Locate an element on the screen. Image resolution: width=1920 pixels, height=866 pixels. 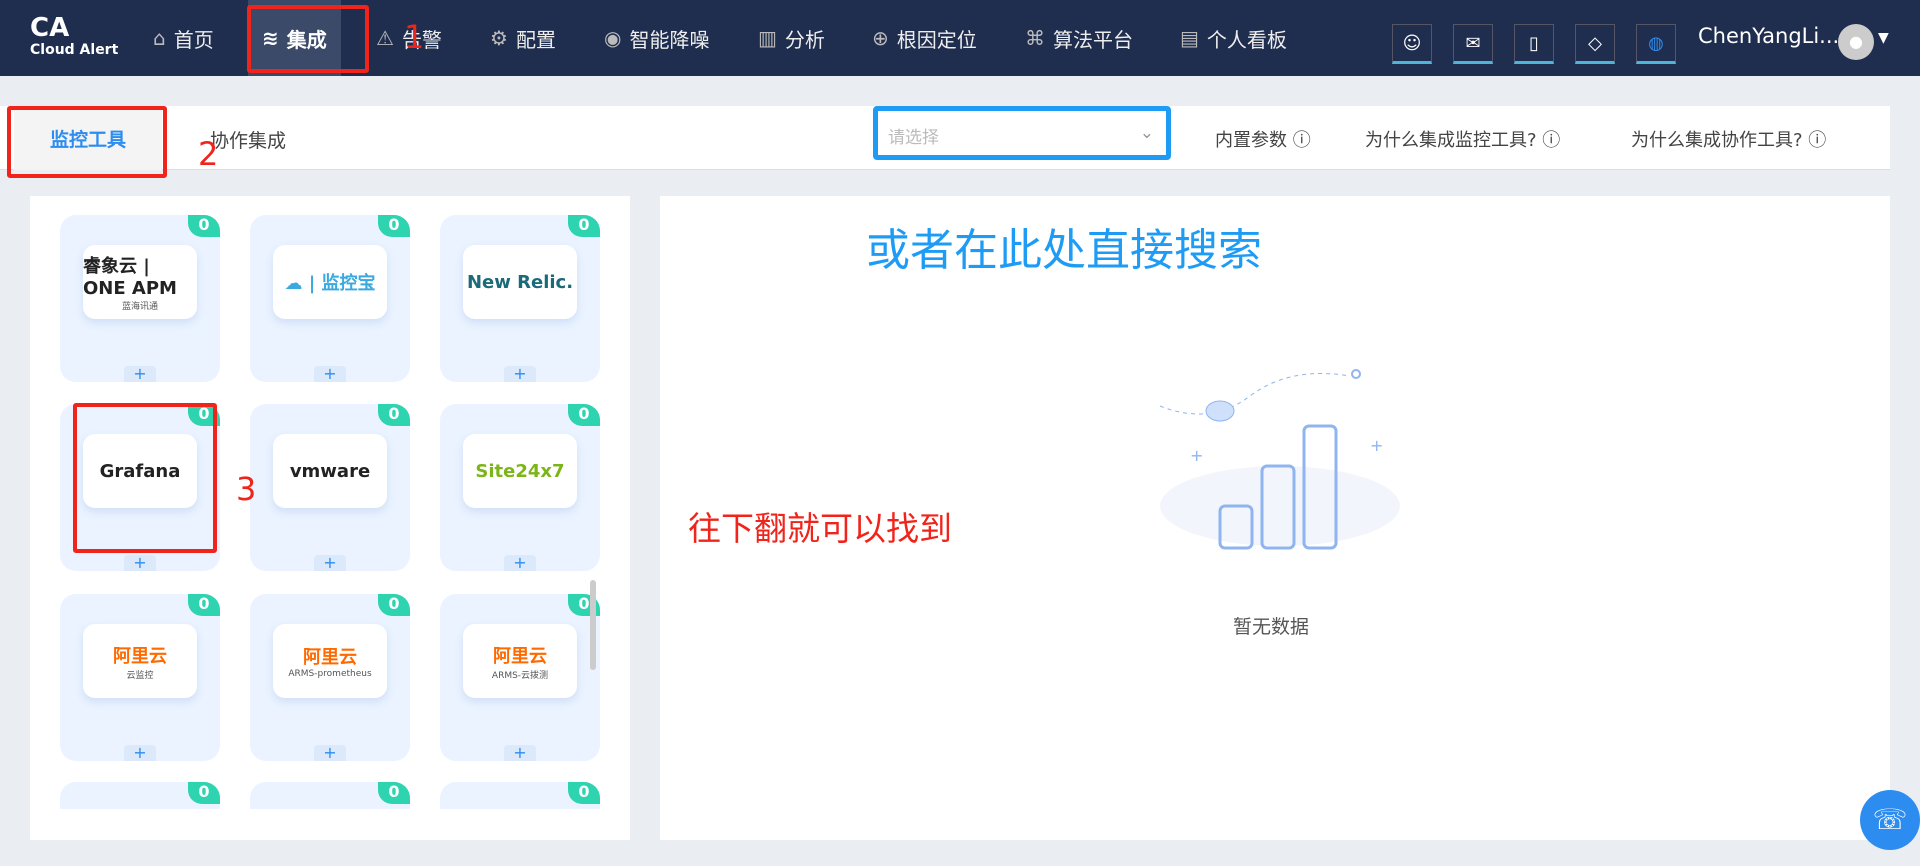
integration-logo: 睿象云 | ONE APM 蓝海讯通 is located at coordinates (140, 282).